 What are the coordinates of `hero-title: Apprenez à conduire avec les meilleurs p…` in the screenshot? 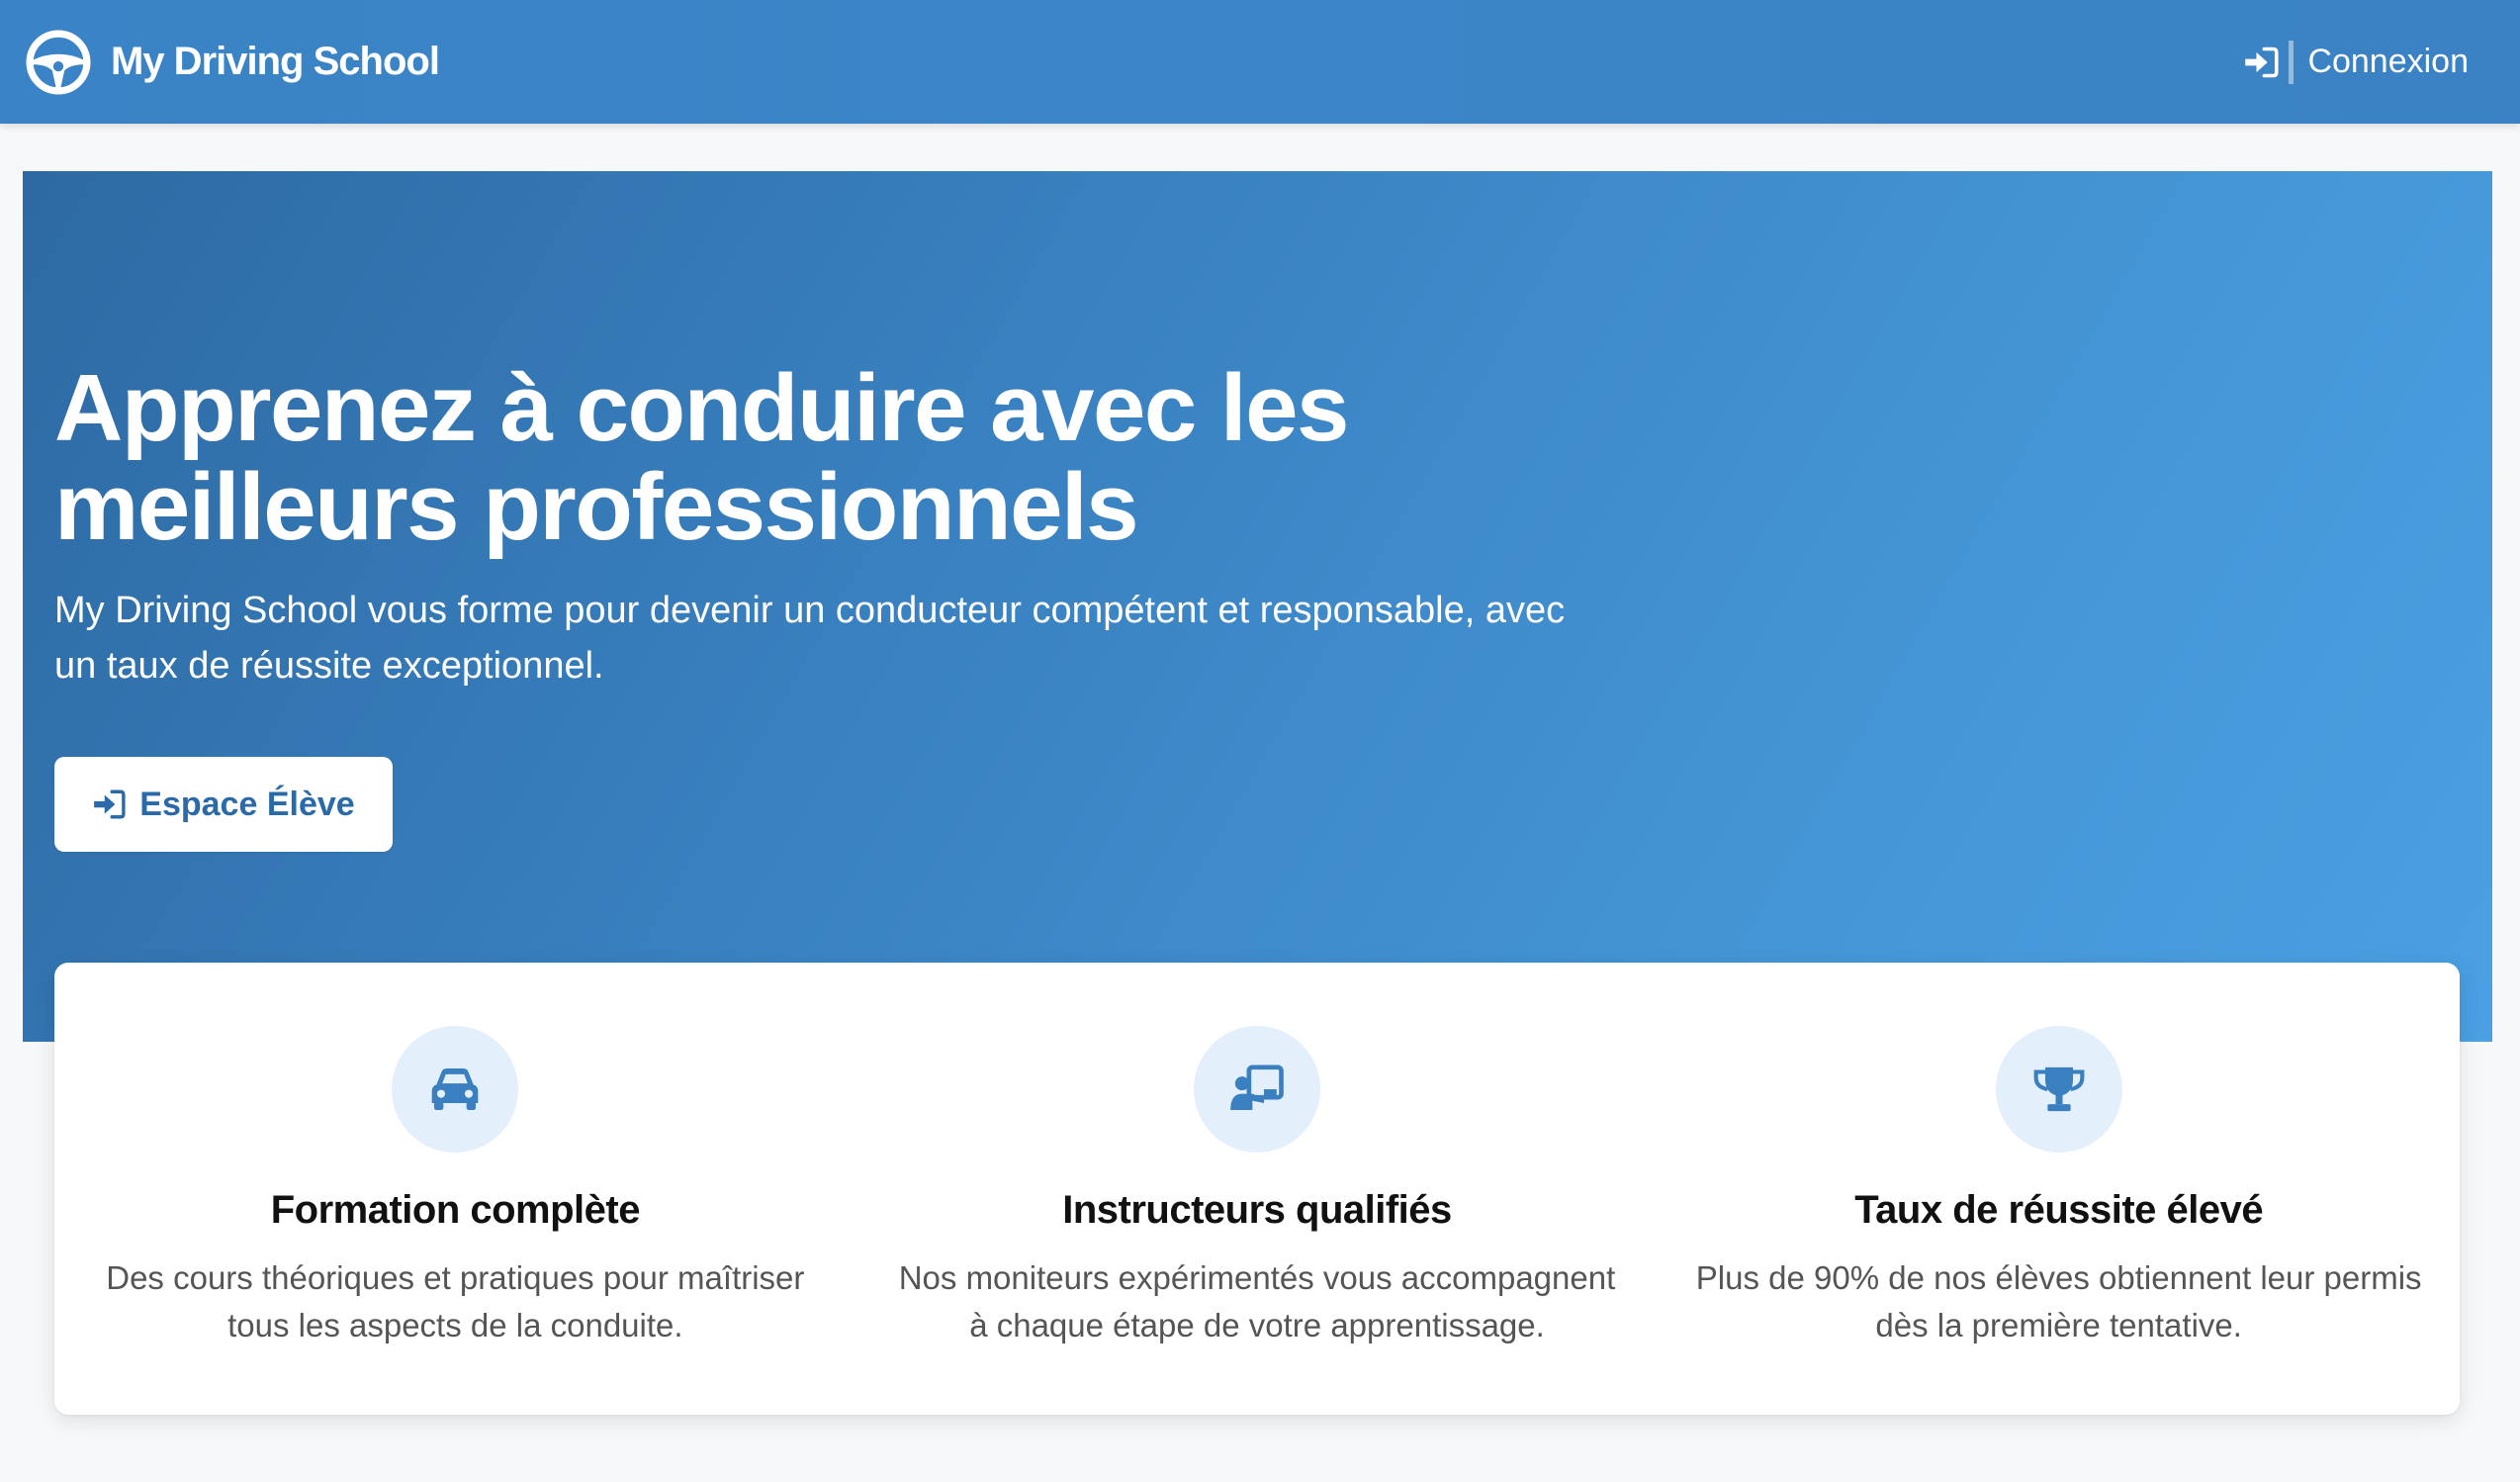 It's located at (701, 457).